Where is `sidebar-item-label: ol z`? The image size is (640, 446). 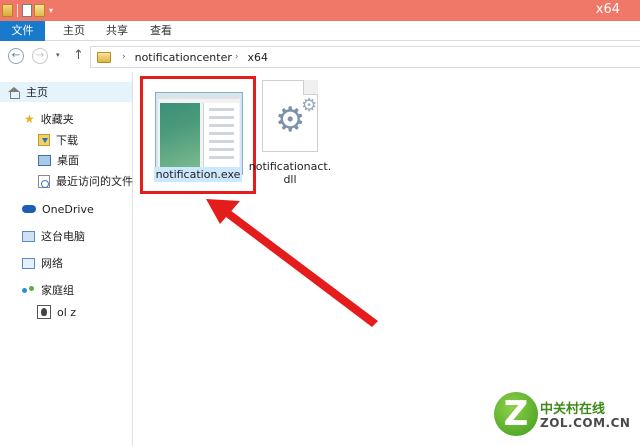
sidebar-item-label: ol z is located at coordinates (67, 312).